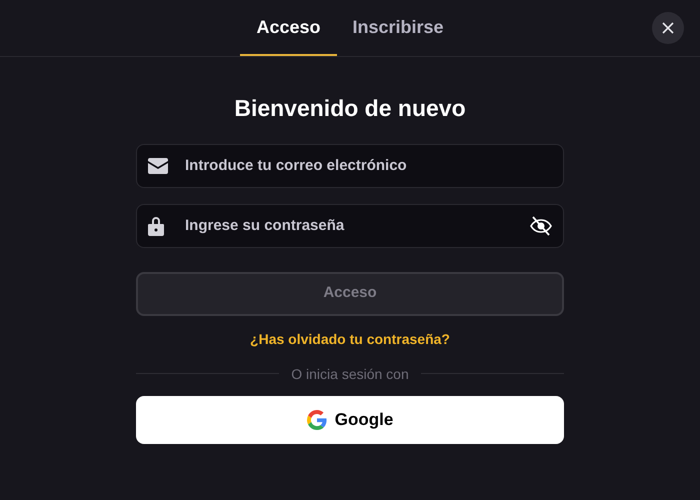 The image size is (700, 500). I want to click on tab: Acceso, so click(288, 28).